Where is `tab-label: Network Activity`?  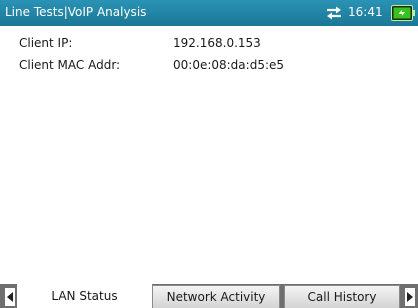 tab-label: Network Activity is located at coordinates (216, 297).